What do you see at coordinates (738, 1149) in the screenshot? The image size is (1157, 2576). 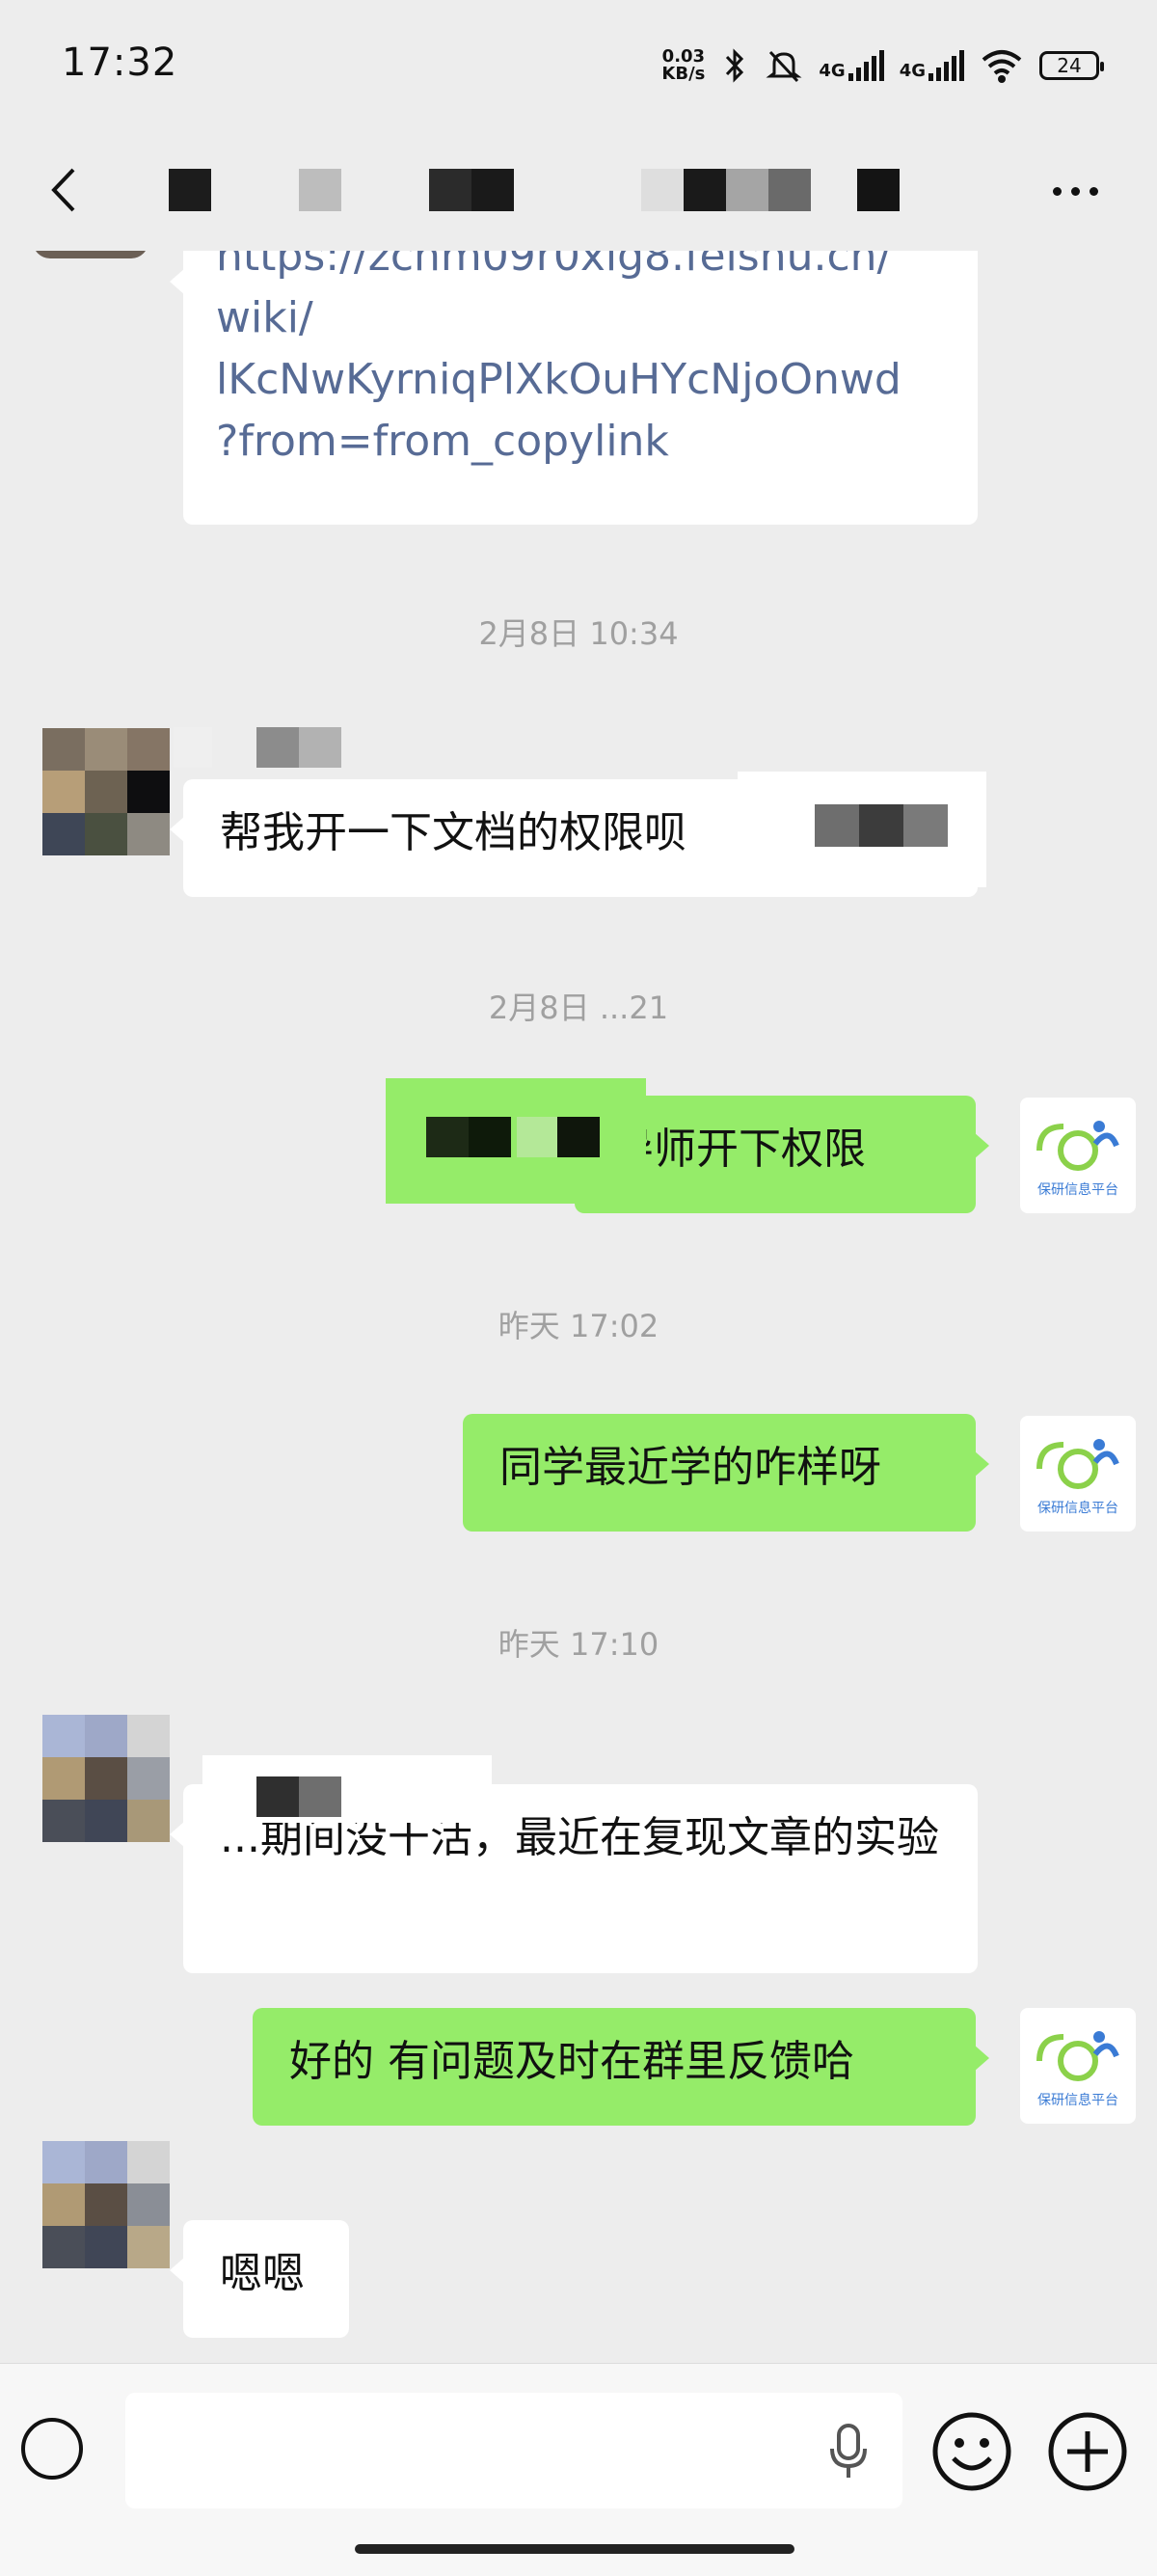 I see `message-text: 导师开下权限` at bounding box center [738, 1149].